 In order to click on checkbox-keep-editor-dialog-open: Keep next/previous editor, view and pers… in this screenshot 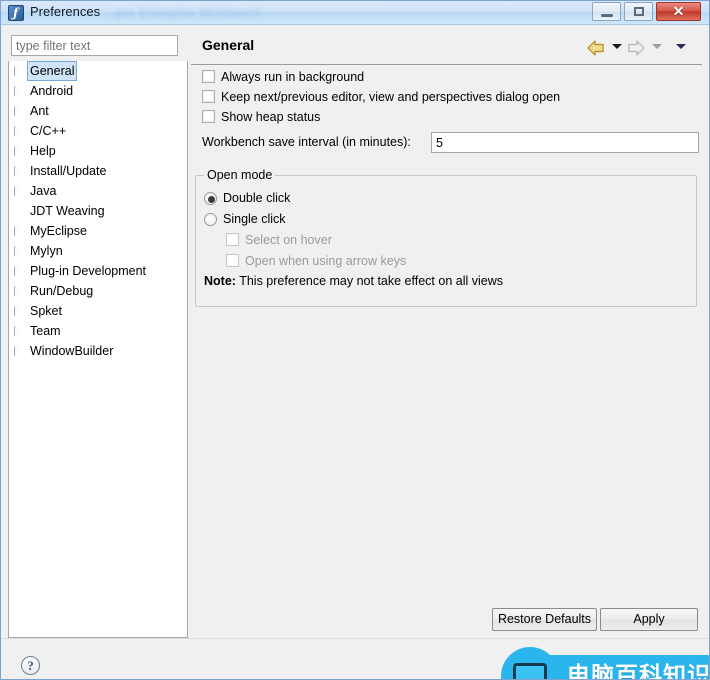, I will do `click(452, 97)`.